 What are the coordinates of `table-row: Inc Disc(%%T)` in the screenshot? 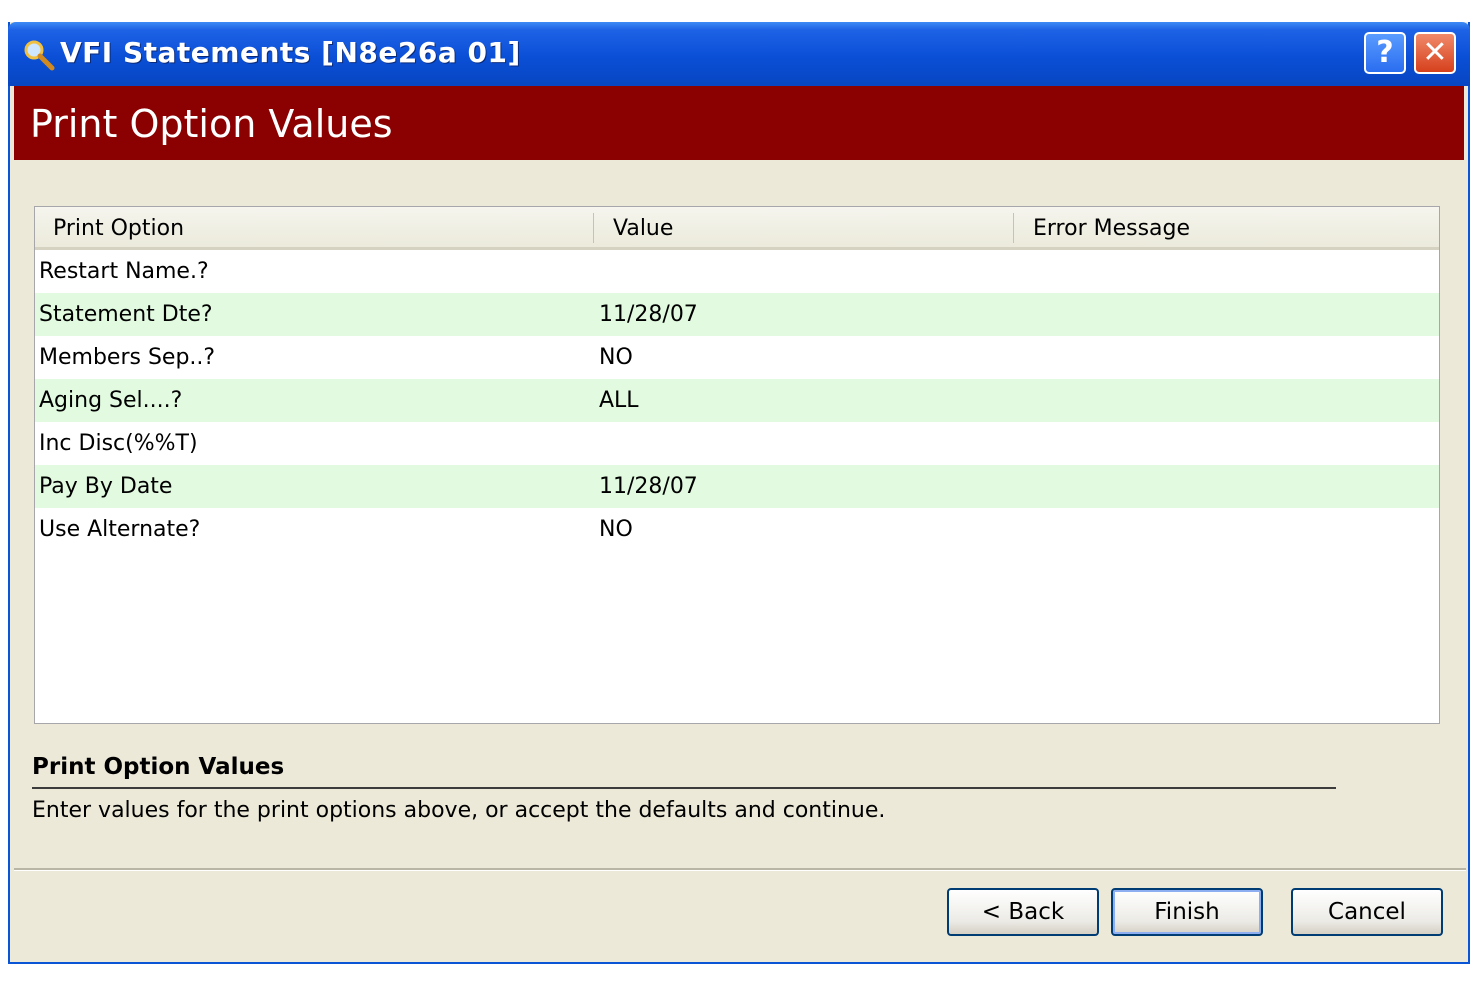 It's located at (737, 443).